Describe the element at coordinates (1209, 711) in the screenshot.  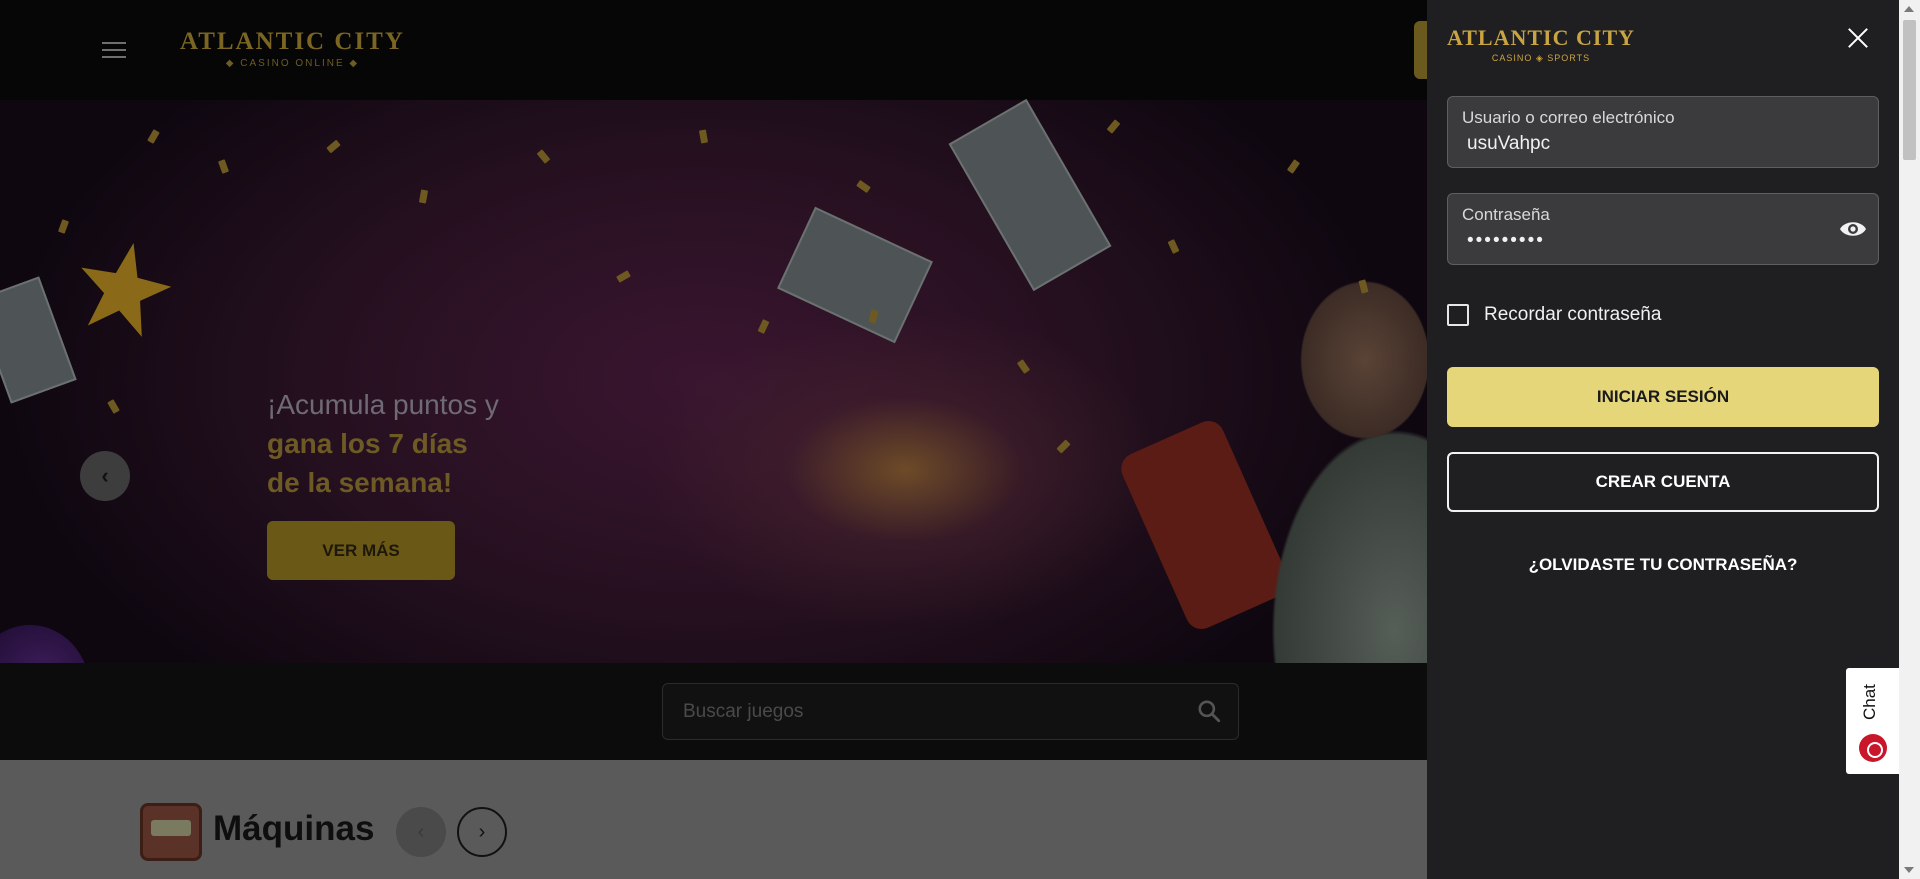
I see `search-icon` at that location.